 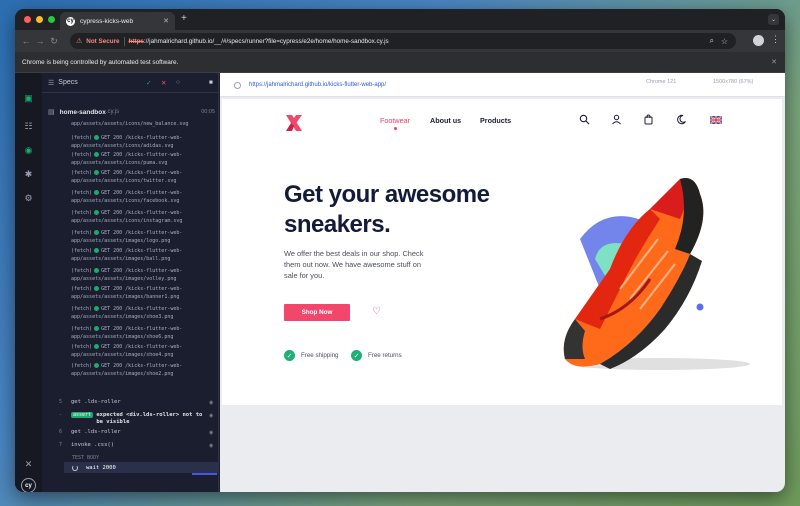 I want to click on specs-list-icon: ☰, so click(x=51, y=83).